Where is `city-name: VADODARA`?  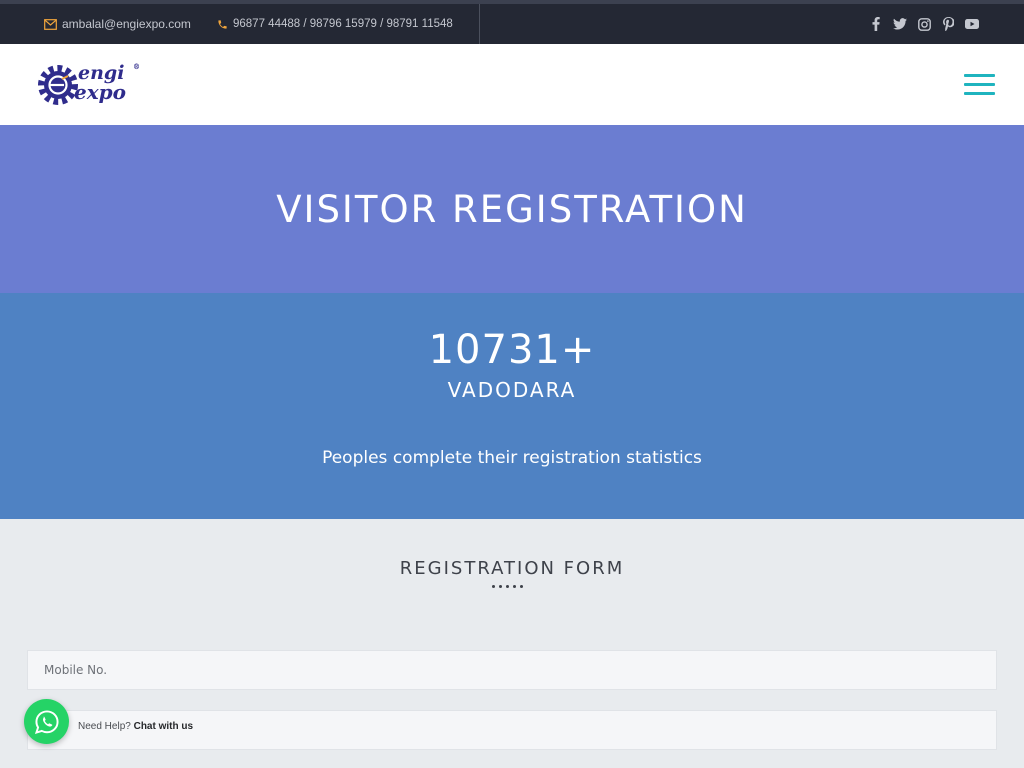 city-name: VADODARA is located at coordinates (512, 390).